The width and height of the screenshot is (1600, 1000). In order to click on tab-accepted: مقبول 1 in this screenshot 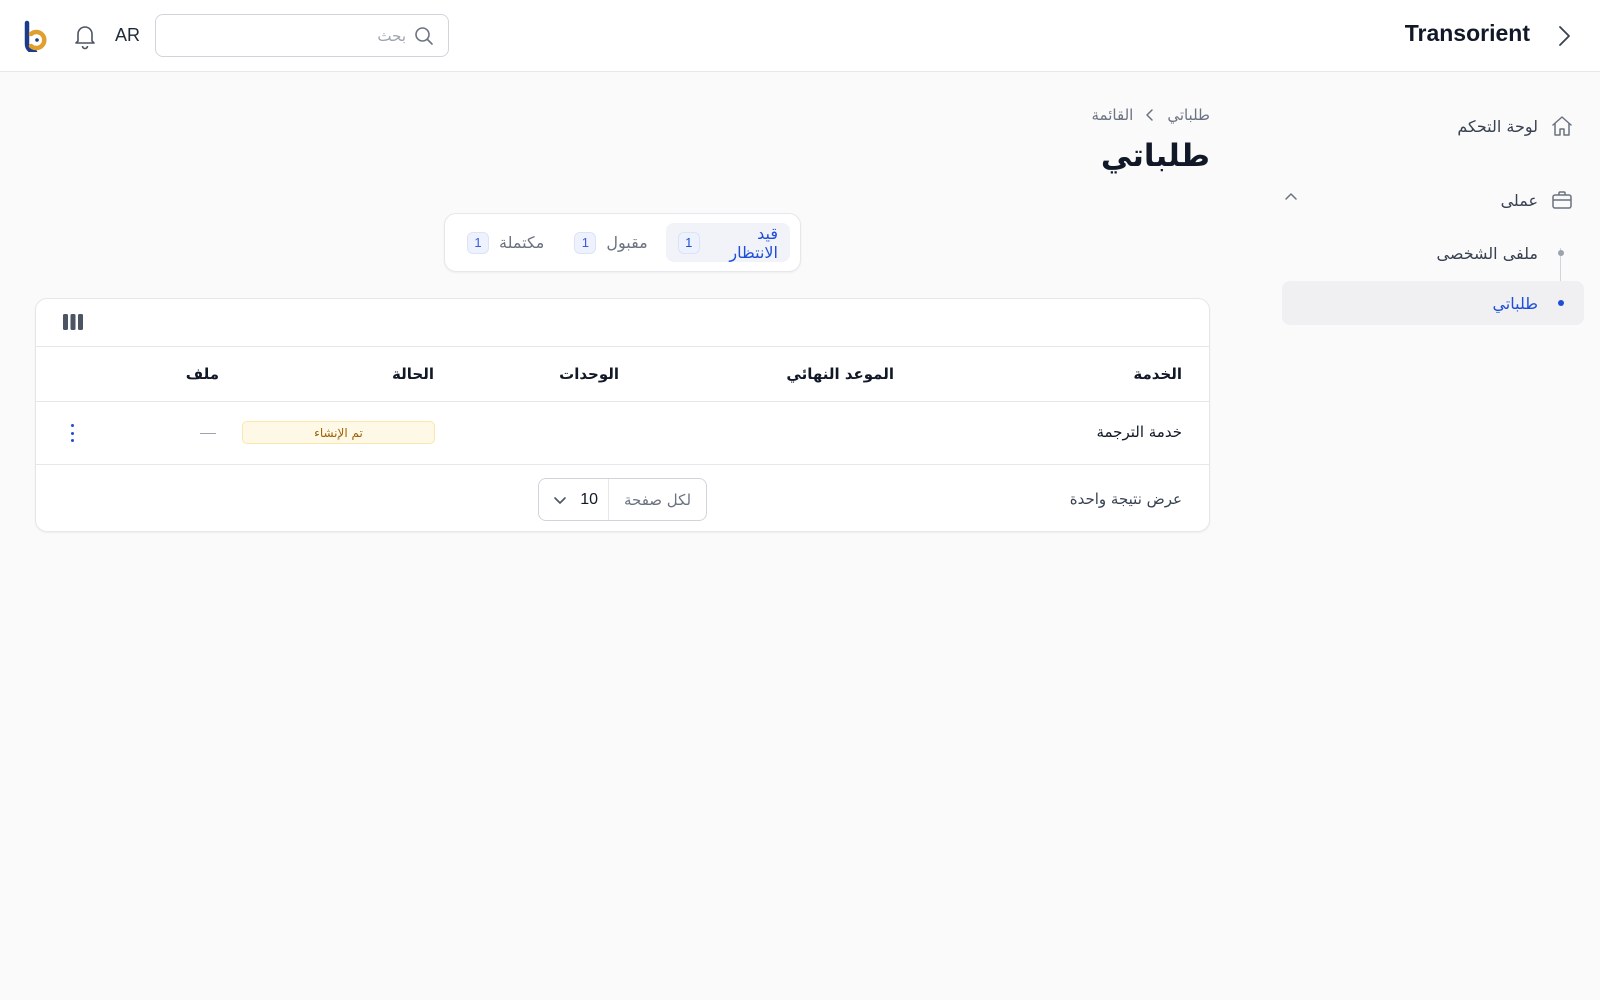, I will do `click(610, 242)`.